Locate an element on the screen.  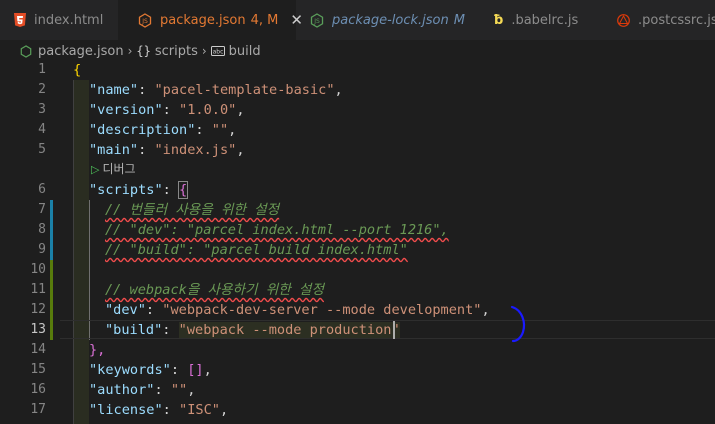
code-text: "name": "pacel-template-basic", is located at coordinates (216, 90).